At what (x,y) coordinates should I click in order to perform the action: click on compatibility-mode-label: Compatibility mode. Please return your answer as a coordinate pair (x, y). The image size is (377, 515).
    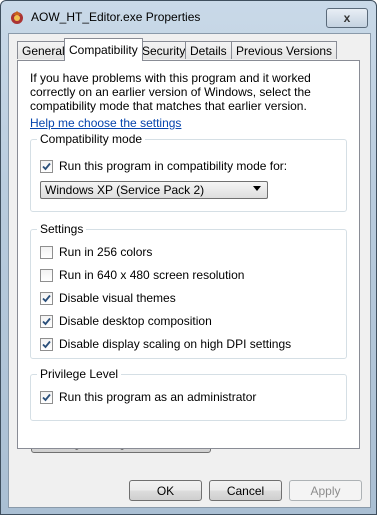
    Looking at the image, I should click on (91, 139).